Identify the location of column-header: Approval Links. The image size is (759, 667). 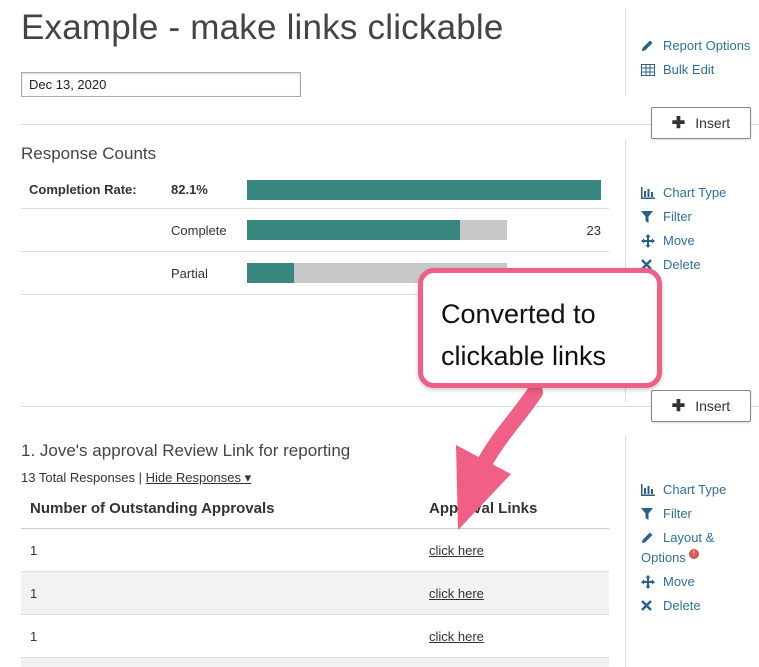
(483, 508).